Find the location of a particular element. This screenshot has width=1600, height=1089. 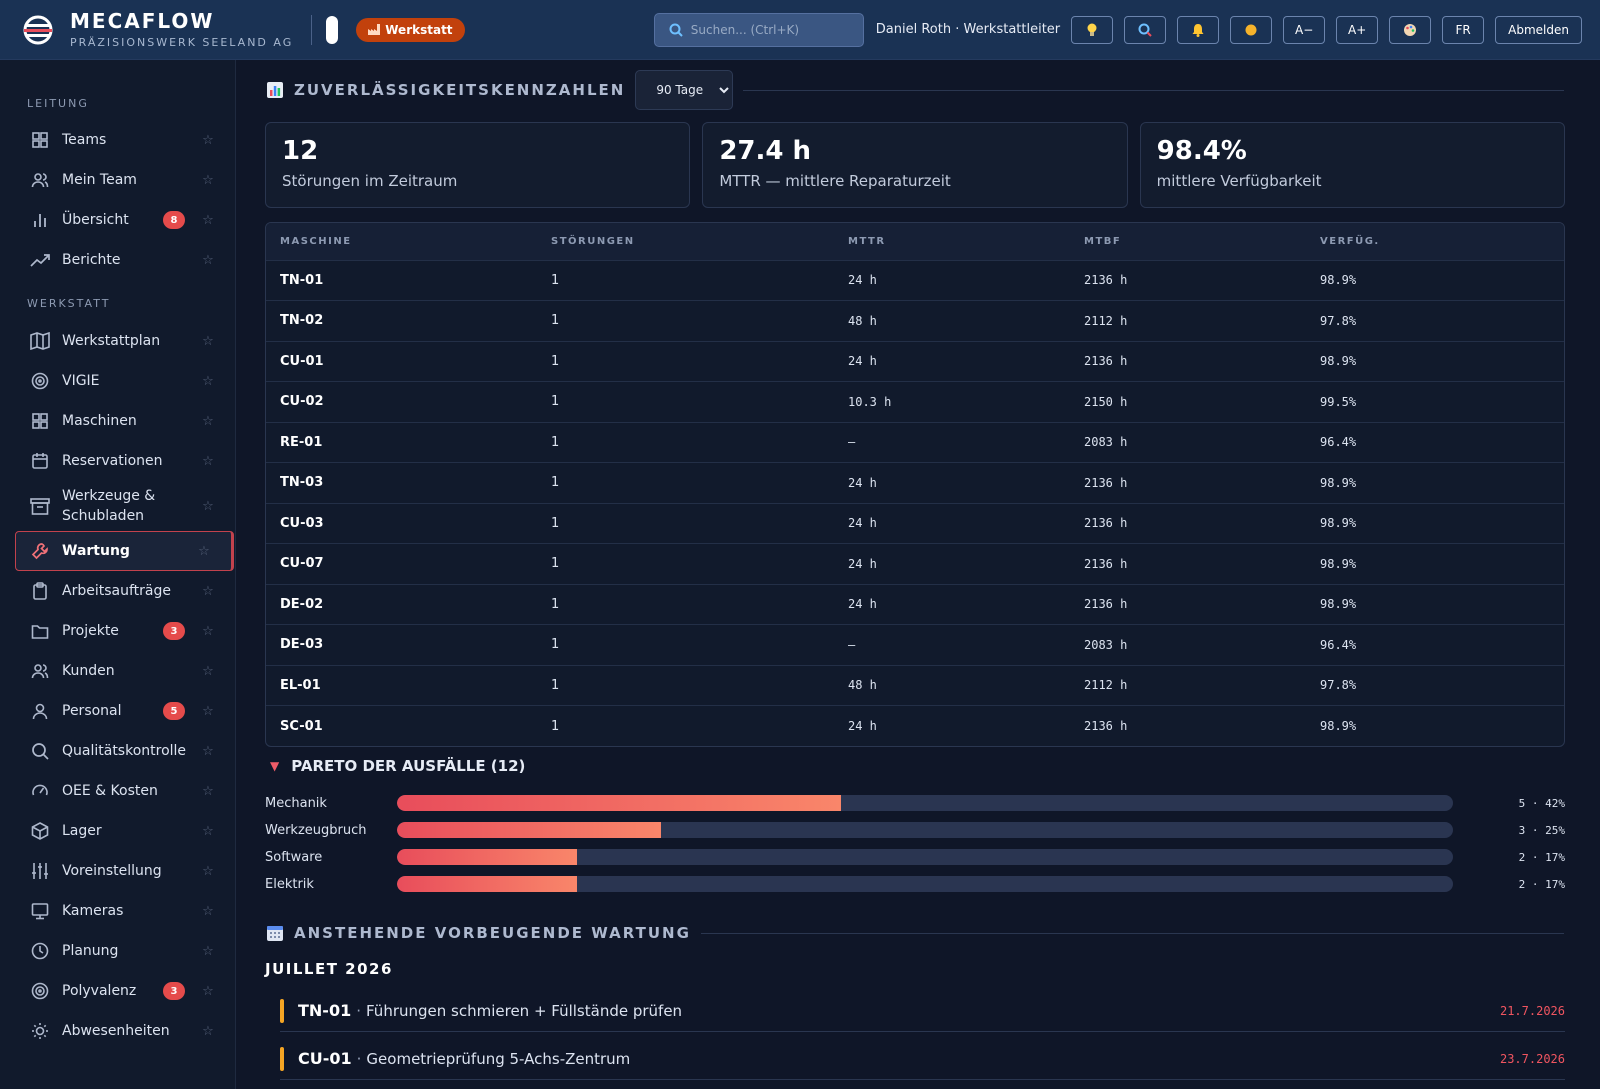

sidebar-item-label: Mein Team is located at coordinates (99, 179).